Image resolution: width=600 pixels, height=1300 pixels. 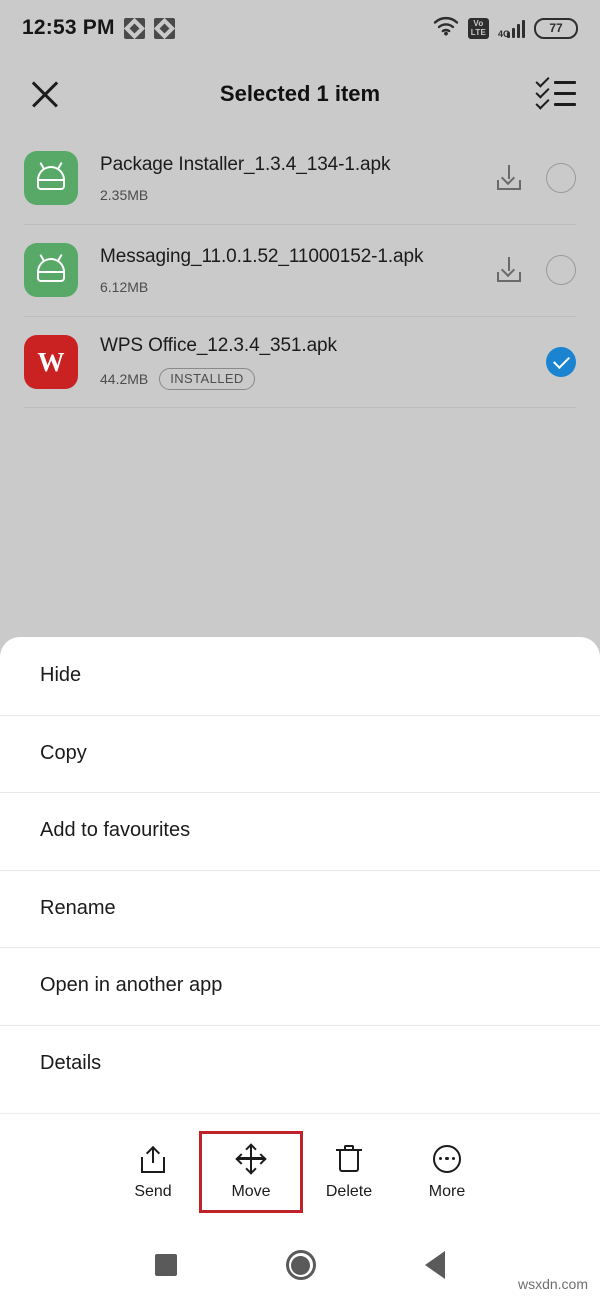 I want to click on move-label: Move, so click(x=251, y=1191).